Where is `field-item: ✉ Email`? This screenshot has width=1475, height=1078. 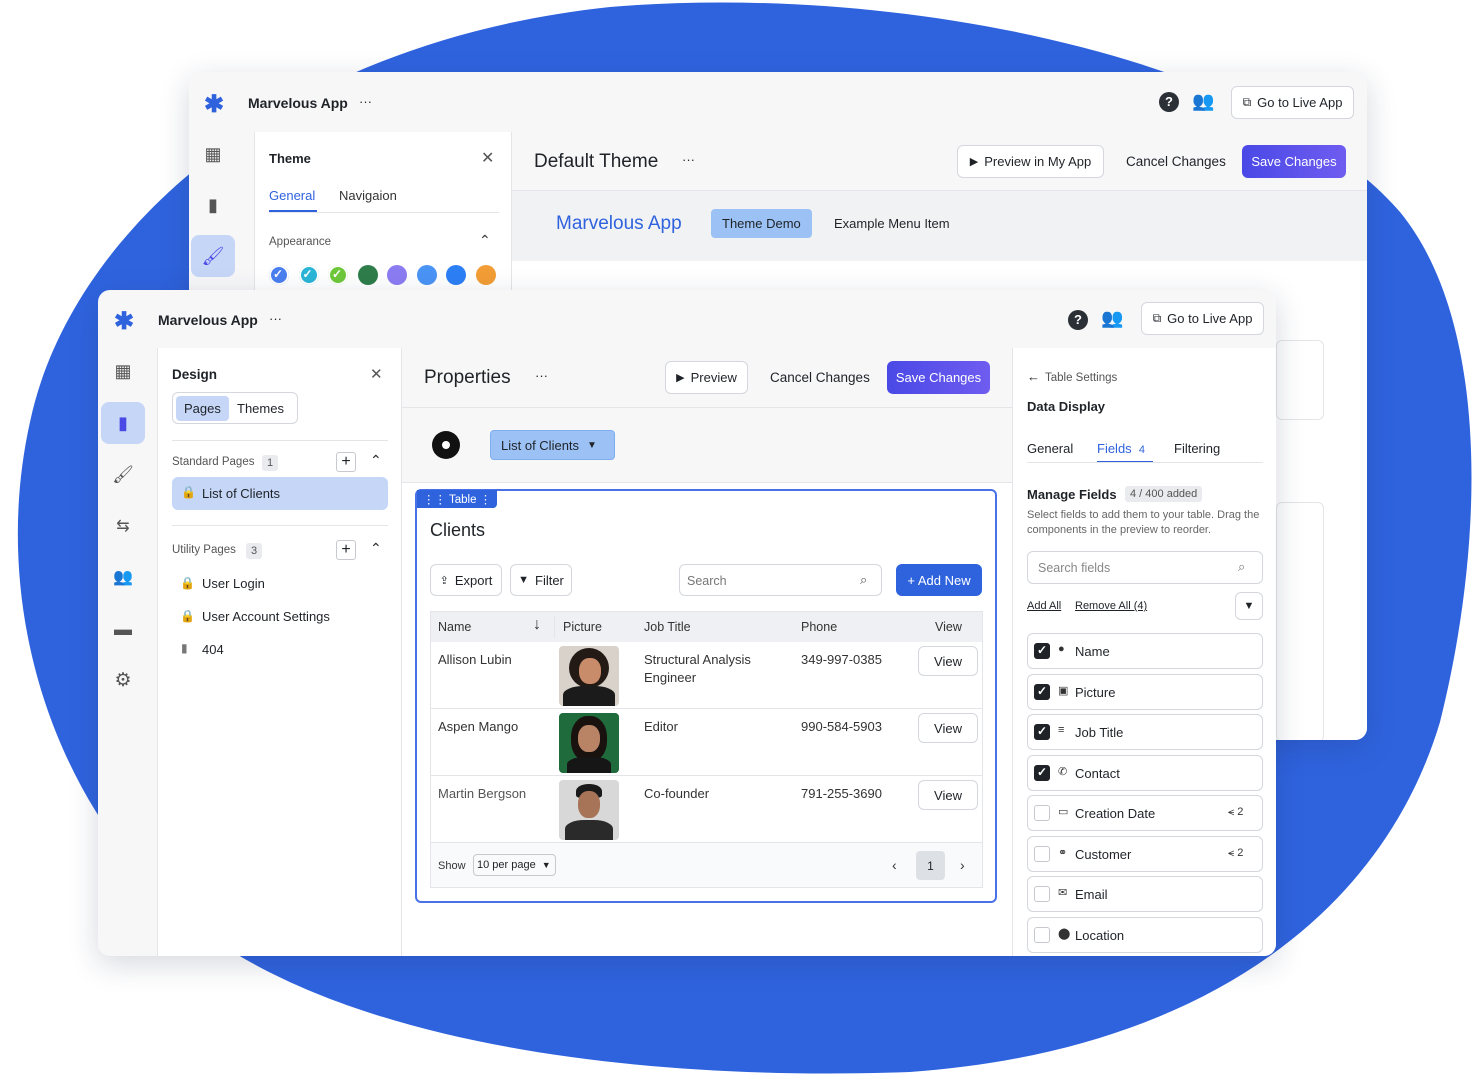
field-item: ✉ Email is located at coordinates (1145, 894).